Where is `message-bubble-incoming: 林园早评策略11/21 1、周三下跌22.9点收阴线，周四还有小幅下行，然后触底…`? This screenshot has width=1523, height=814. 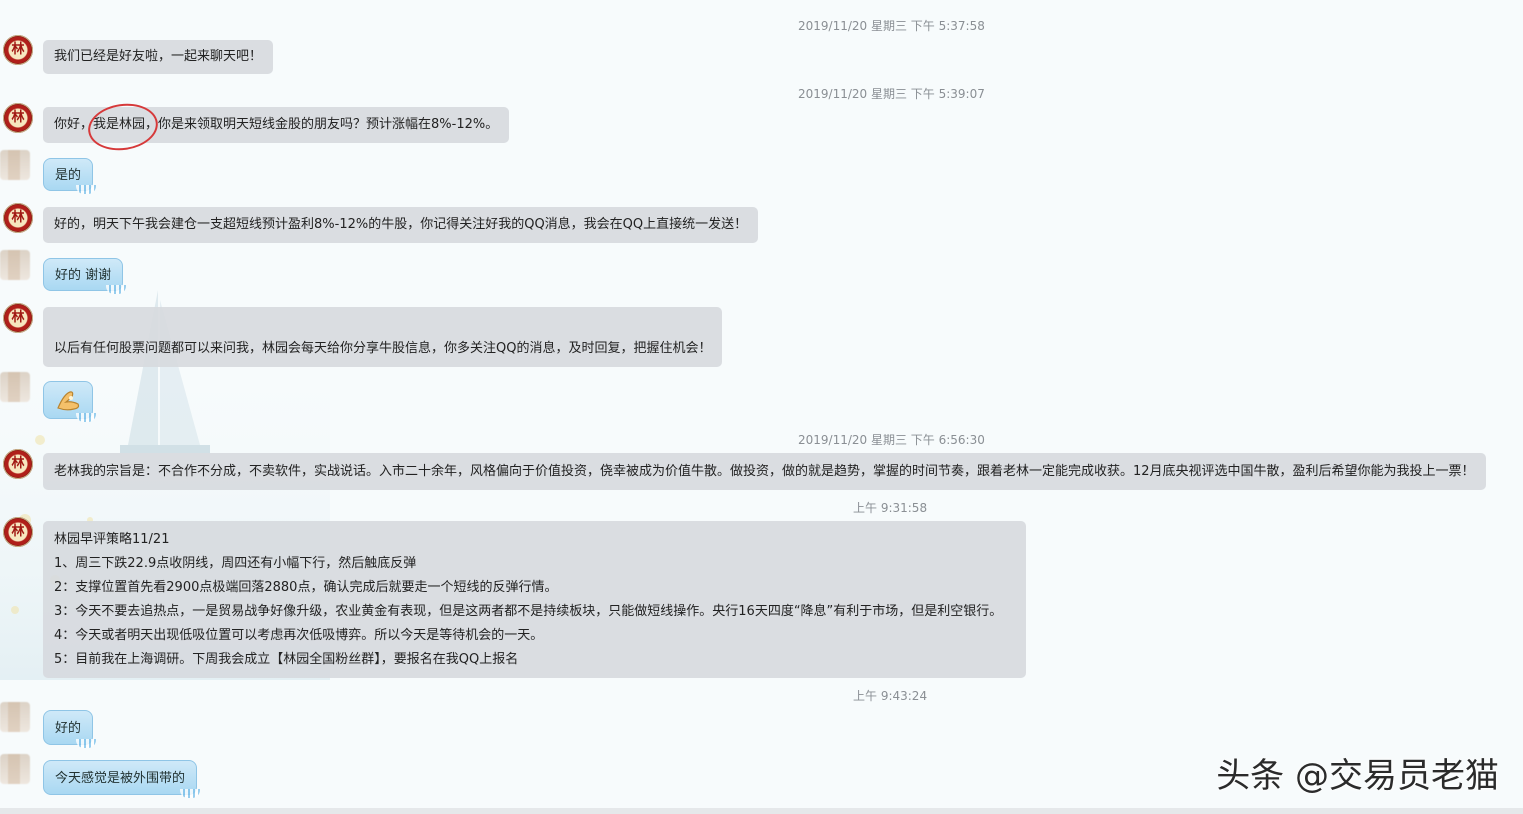
message-bubble-incoming: 林园早评策略11/21 1、周三下跌22.9点收阴线，周四还有小幅下行，然后触底… is located at coordinates (534, 599).